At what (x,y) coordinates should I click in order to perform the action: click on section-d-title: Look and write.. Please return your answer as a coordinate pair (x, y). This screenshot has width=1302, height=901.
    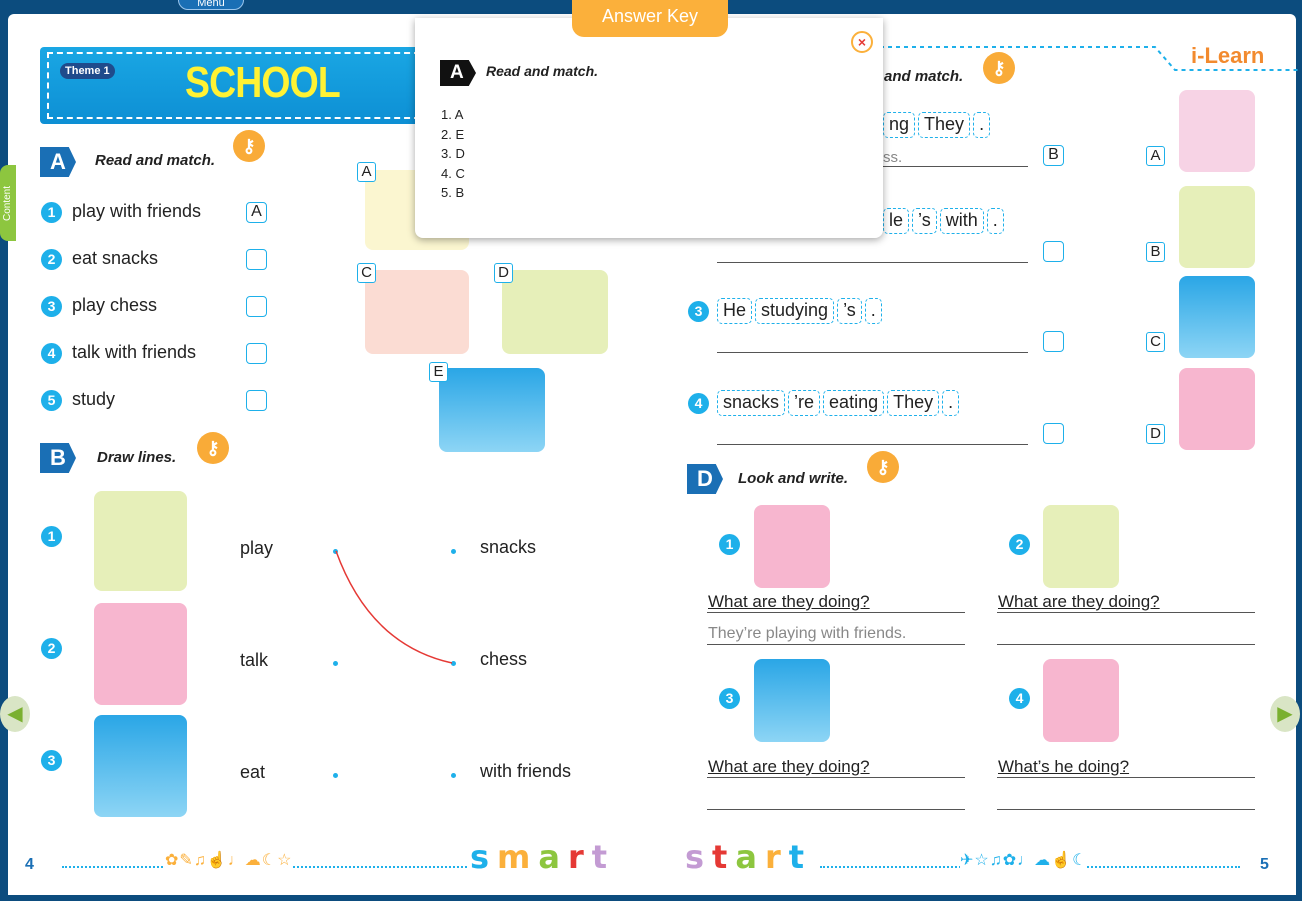
    Looking at the image, I should click on (793, 478).